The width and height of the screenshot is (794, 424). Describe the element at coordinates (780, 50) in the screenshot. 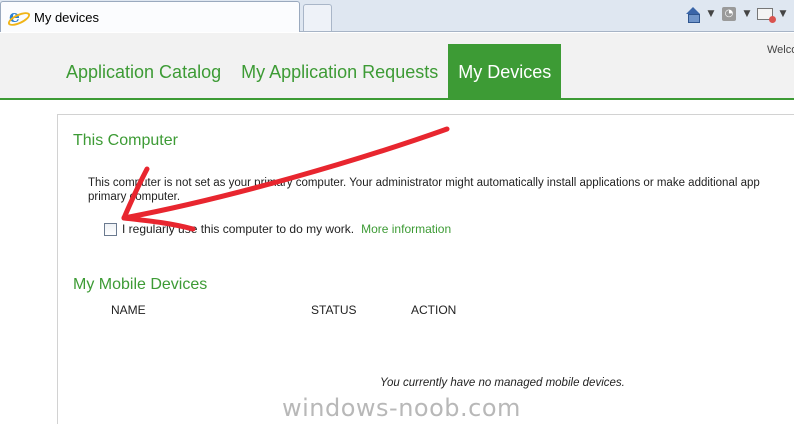

I see `welcome-text: Welco` at that location.